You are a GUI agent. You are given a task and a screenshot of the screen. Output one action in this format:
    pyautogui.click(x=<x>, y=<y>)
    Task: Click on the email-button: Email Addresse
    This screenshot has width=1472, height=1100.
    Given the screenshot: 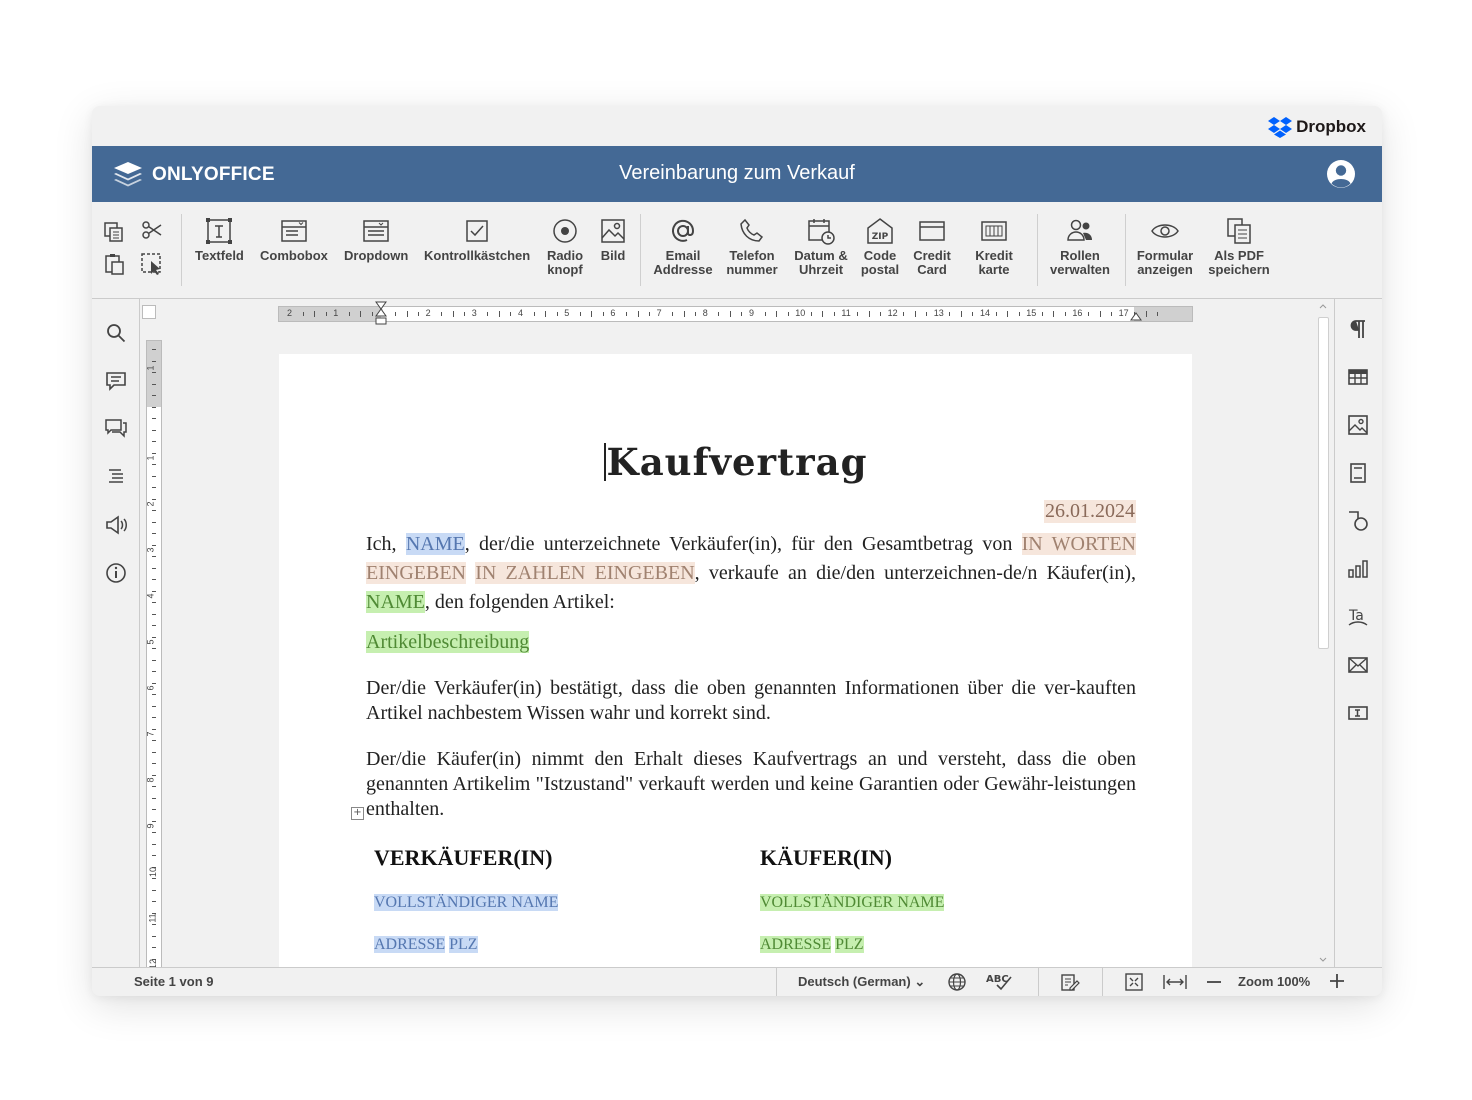 What is the action you would take?
    pyautogui.click(x=683, y=246)
    